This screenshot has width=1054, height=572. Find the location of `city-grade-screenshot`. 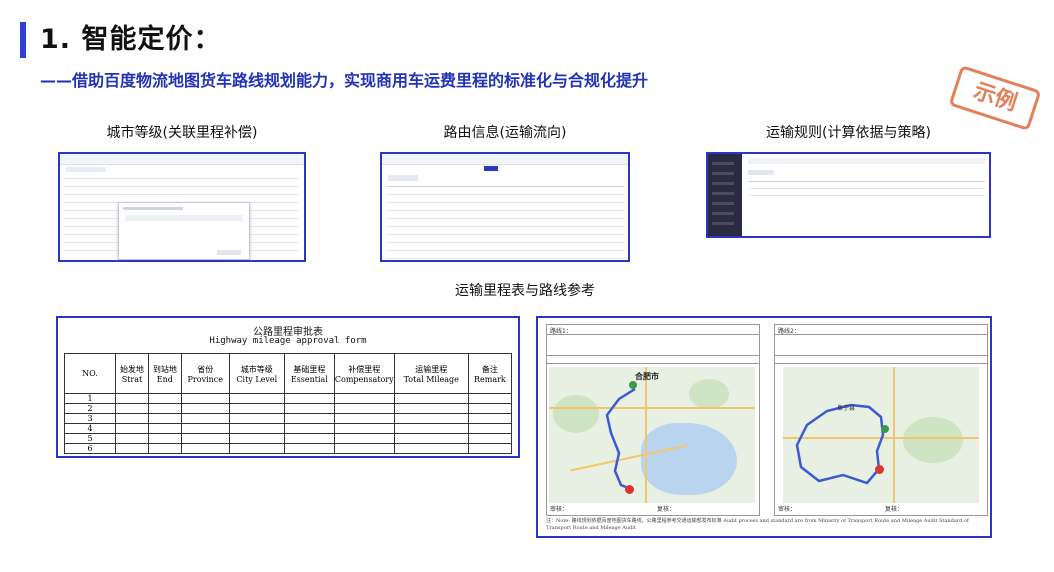

city-grade-screenshot is located at coordinates (182, 207).